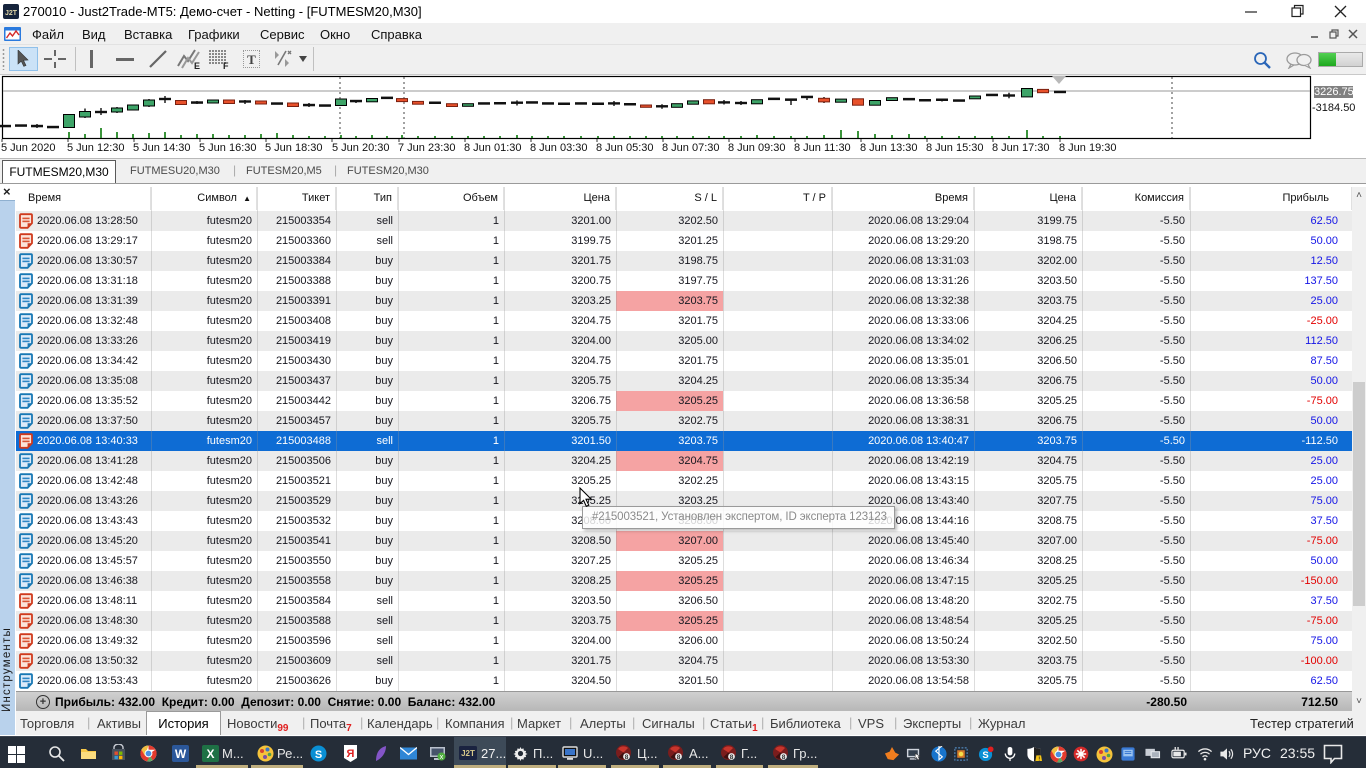 This screenshot has width=1366, height=768. Describe the element at coordinates (442, 756) in the screenshot. I see `svg-text: x` at that location.